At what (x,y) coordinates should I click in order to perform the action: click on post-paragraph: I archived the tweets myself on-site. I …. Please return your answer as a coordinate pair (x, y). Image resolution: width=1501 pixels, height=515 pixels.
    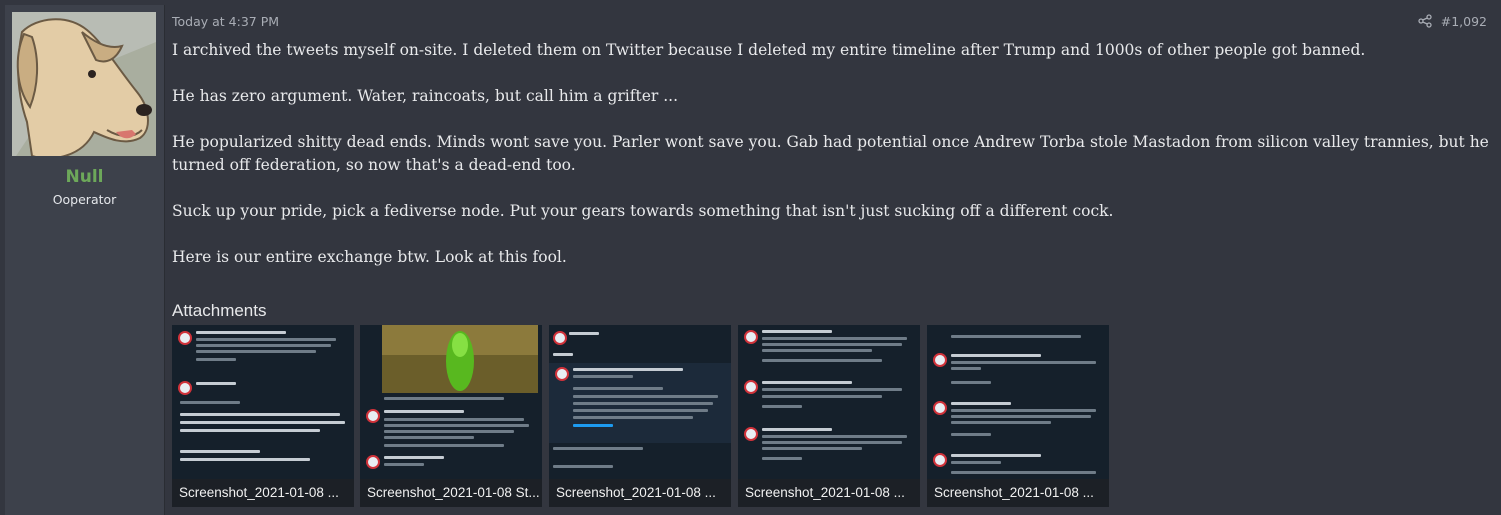
    Looking at the image, I should click on (769, 50).